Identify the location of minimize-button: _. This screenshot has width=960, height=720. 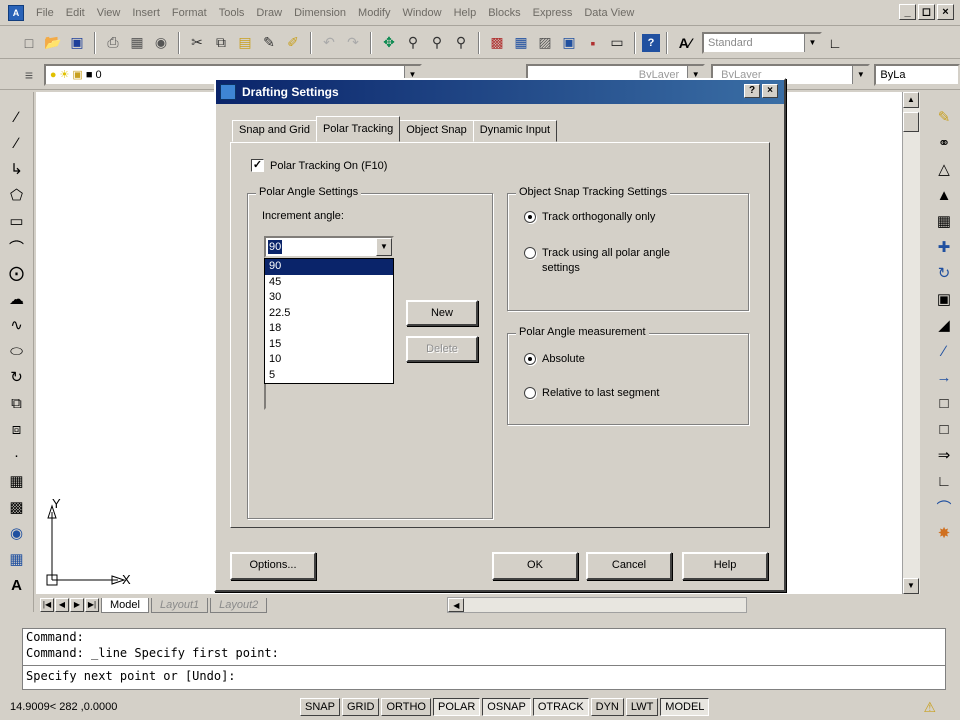
(907, 12).